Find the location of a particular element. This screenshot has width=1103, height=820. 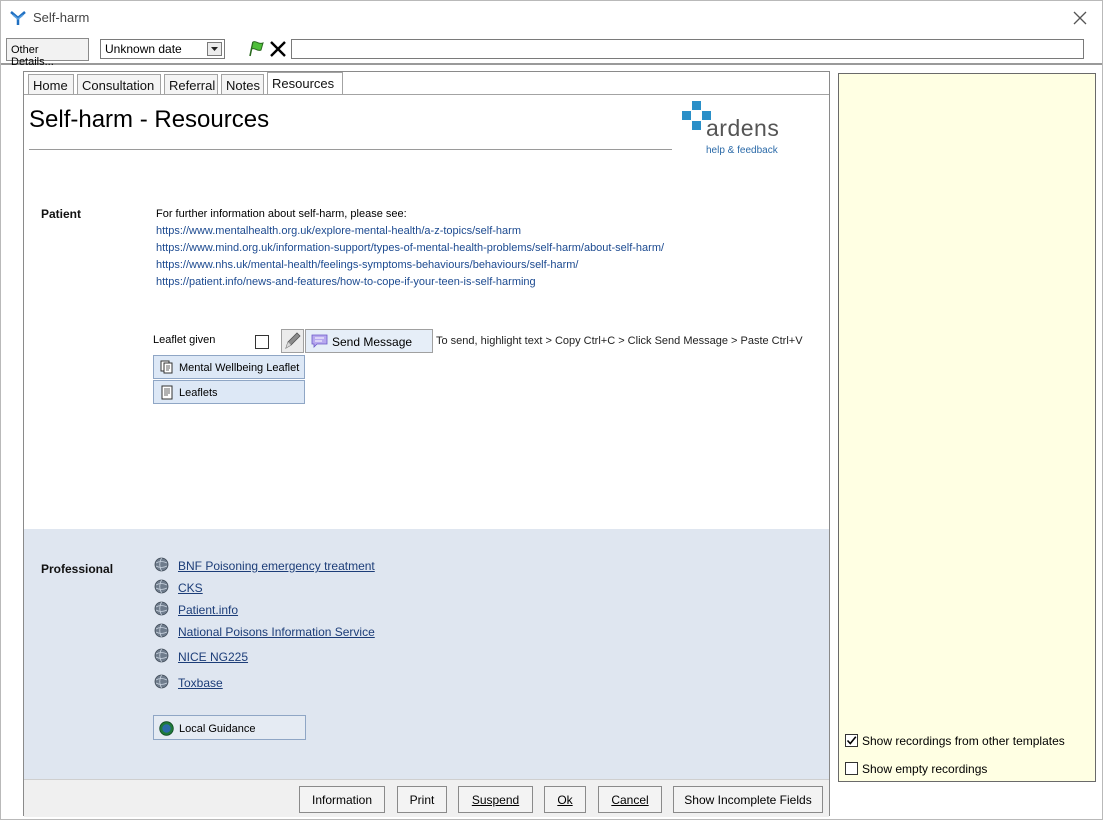

tab-resources: Resources is located at coordinates (305, 84).